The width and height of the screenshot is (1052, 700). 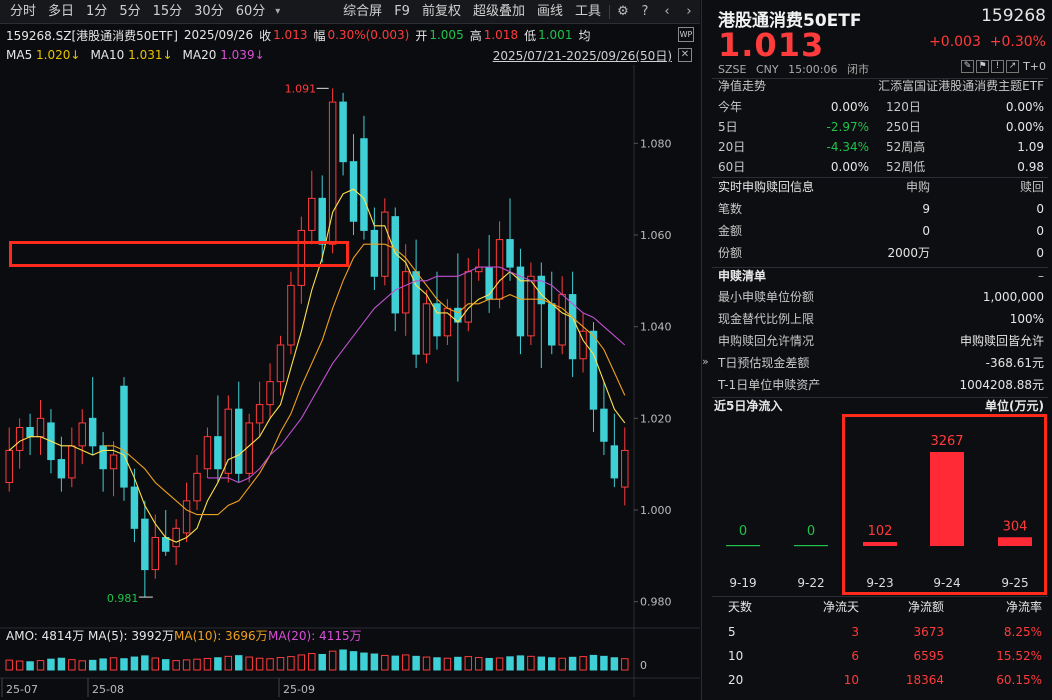 I want to click on date-label: 2025/09/26, so click(x=218, y=35).